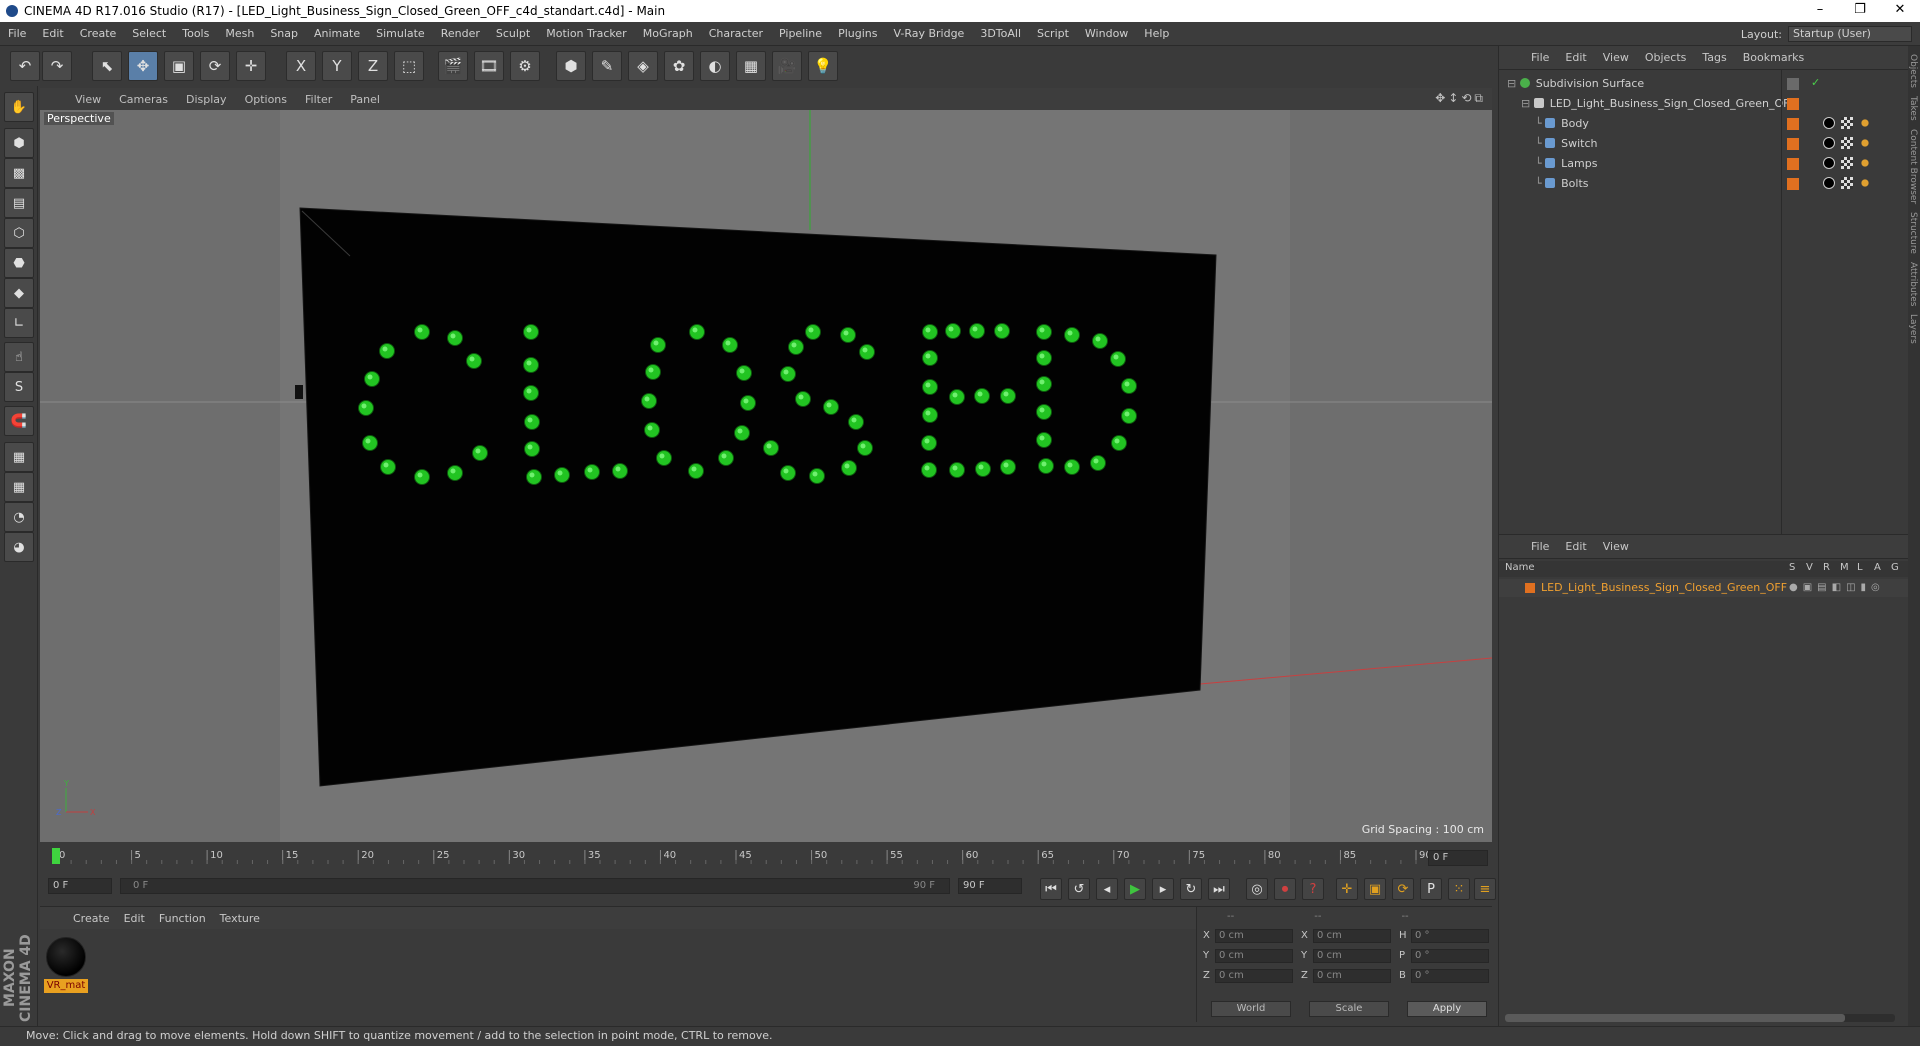  What do you see at coordinates (25, 66) in the screenshot?
I see `undo-icon: ↶` at bounding box center [25, 66].